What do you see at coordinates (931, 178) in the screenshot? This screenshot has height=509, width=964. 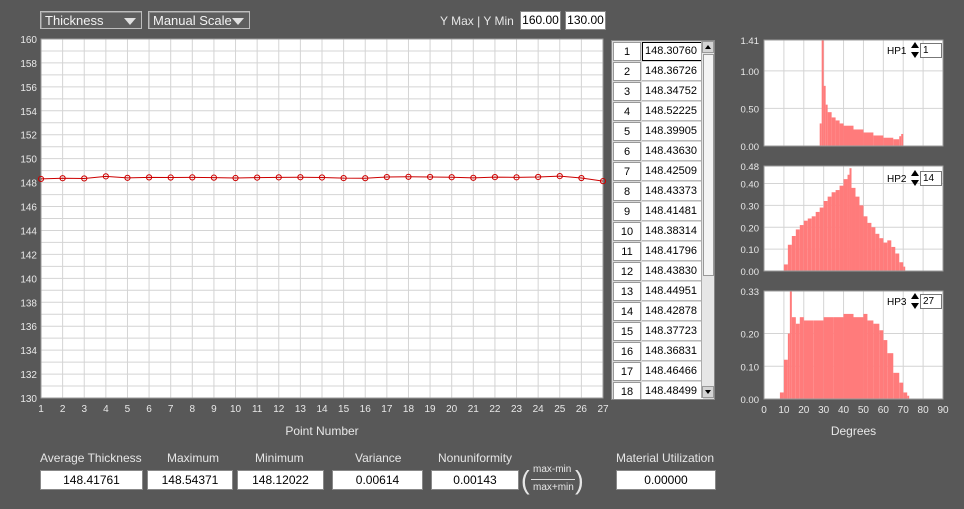 I see `hp2-input: 14` at bounding box center [931, 178].